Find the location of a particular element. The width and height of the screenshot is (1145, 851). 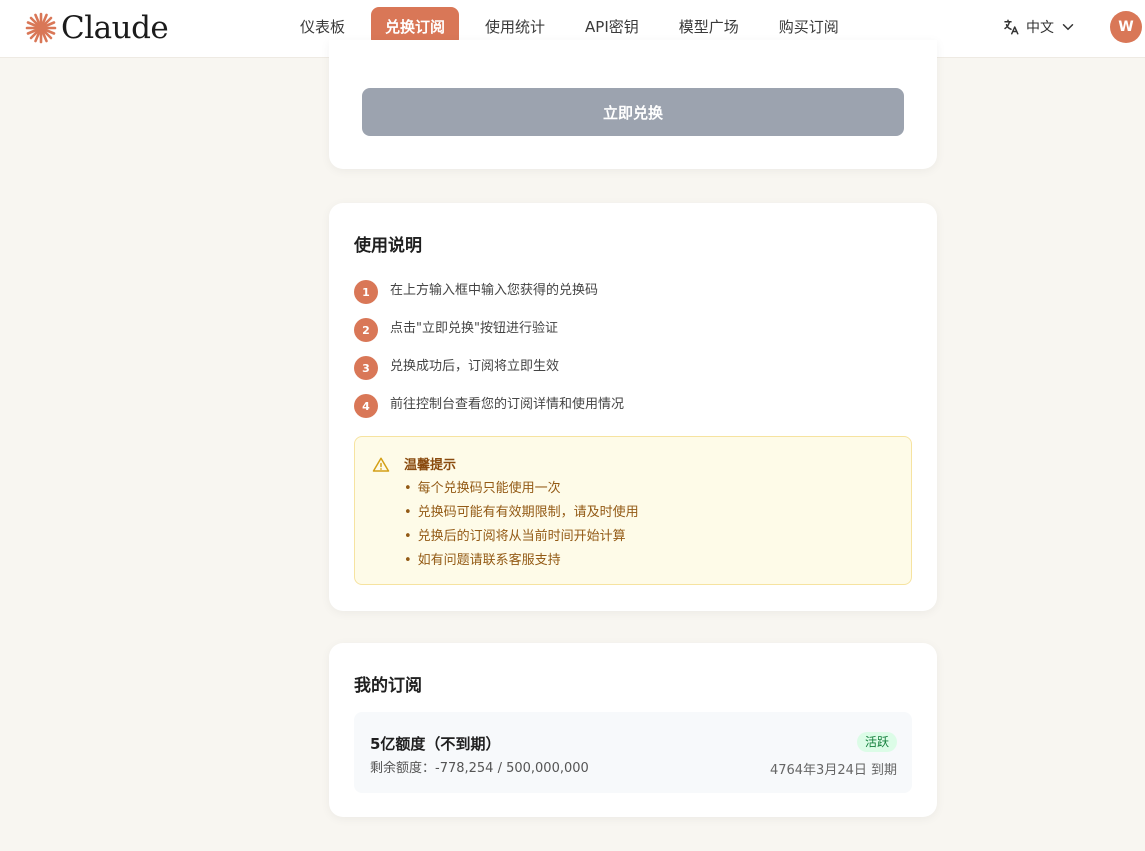

step-text: 在上方输入框中输入您获得的兑换码 is located at coordinates (494, 290).